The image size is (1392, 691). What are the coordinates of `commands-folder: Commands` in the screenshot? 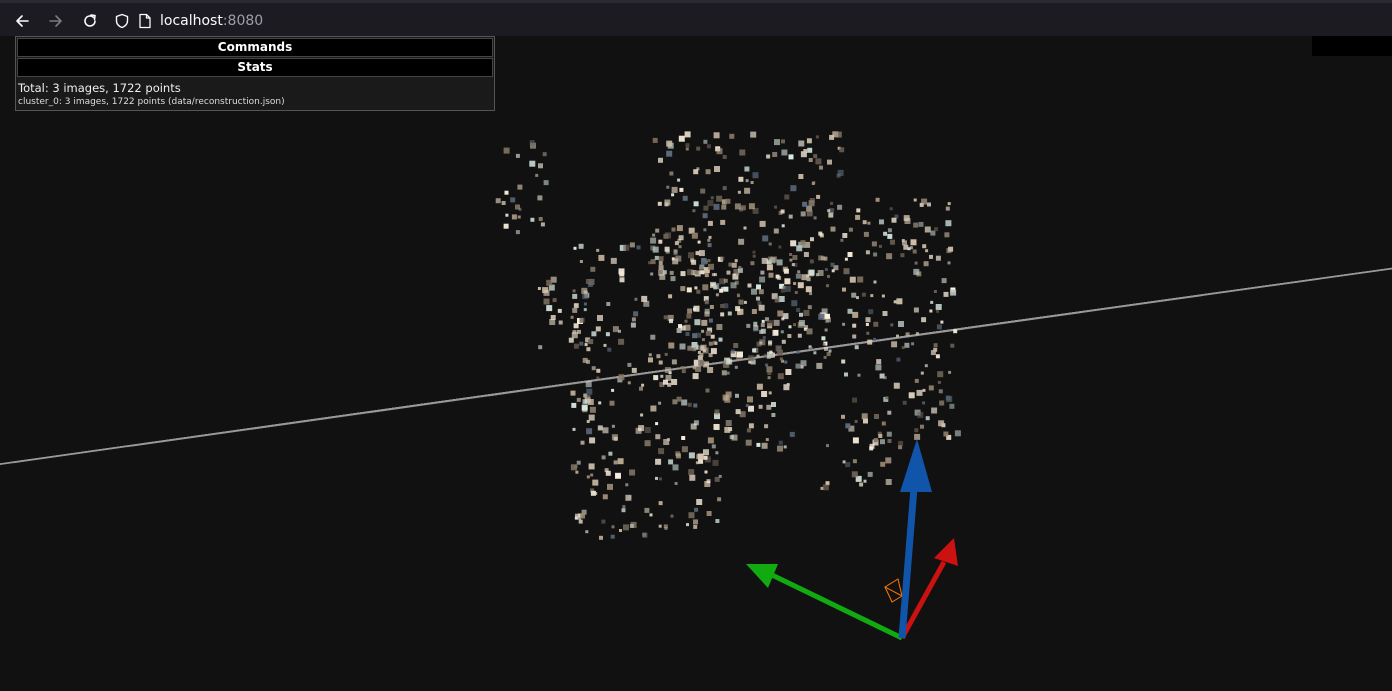 It's located at (255, 47).